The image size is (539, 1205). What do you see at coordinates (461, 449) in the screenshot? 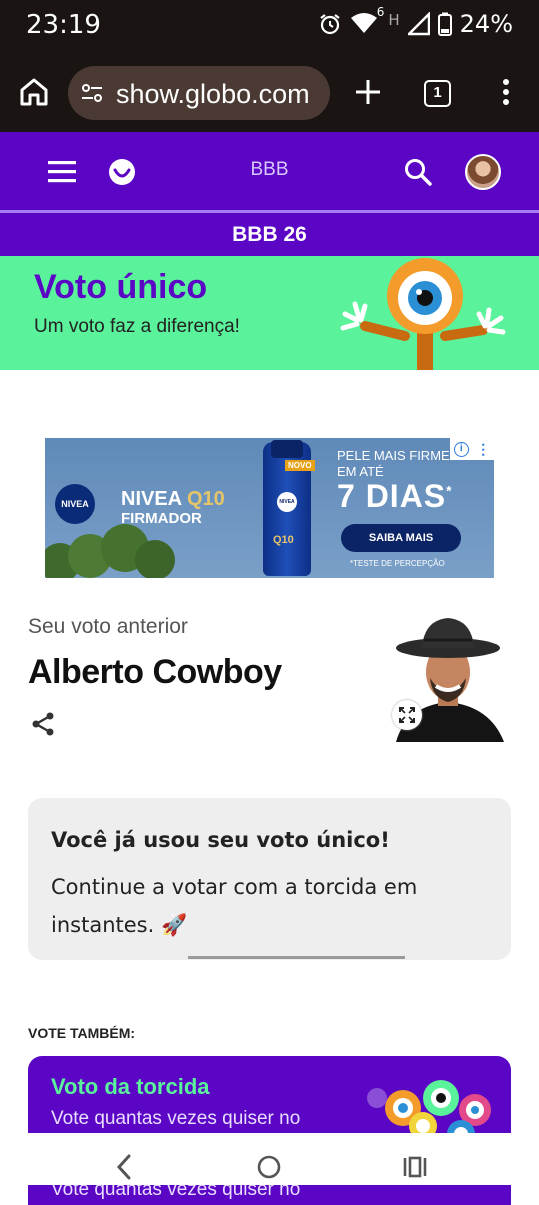
I see `ad-info-icon: i` at bounding box center [461, 449].